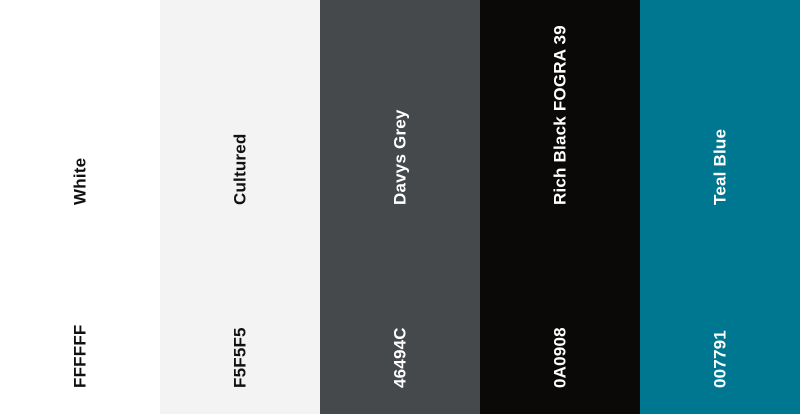  Describe the element at coordinates (240, 357) in the screenshot. I see `color-hex: F5F5F5` at that location.